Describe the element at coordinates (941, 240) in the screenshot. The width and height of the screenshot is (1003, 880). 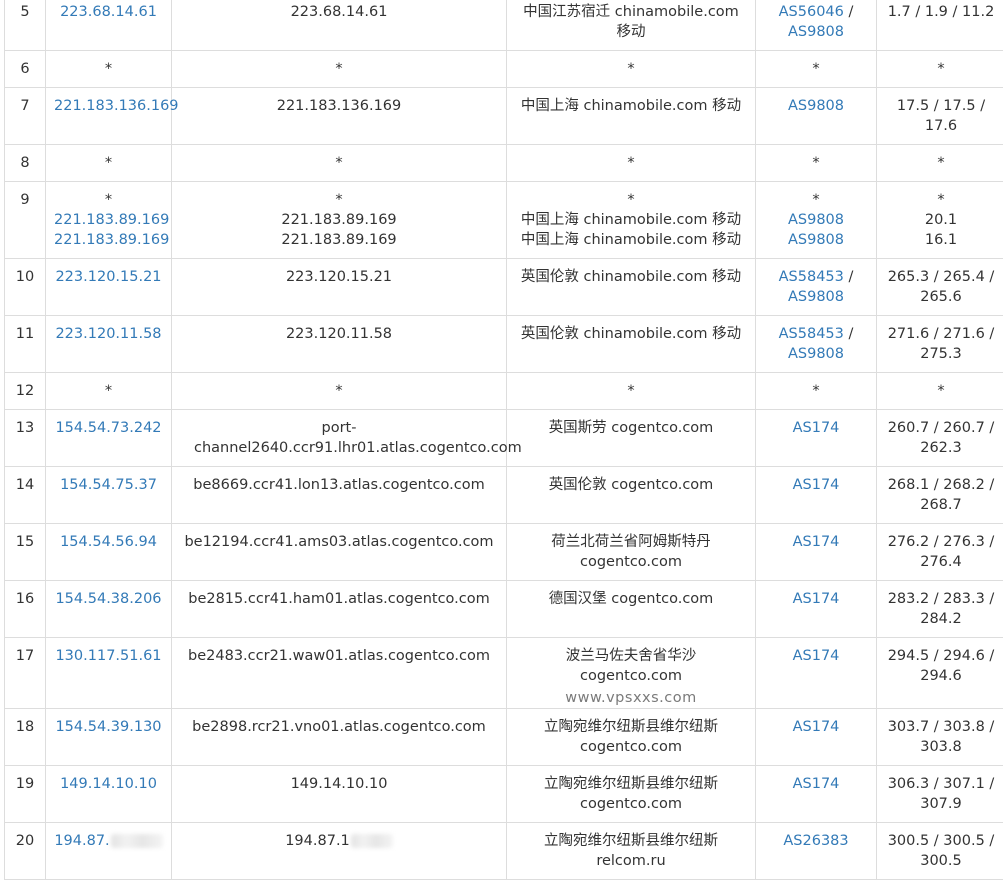
I see `rtt-line: 16.1` at that location.